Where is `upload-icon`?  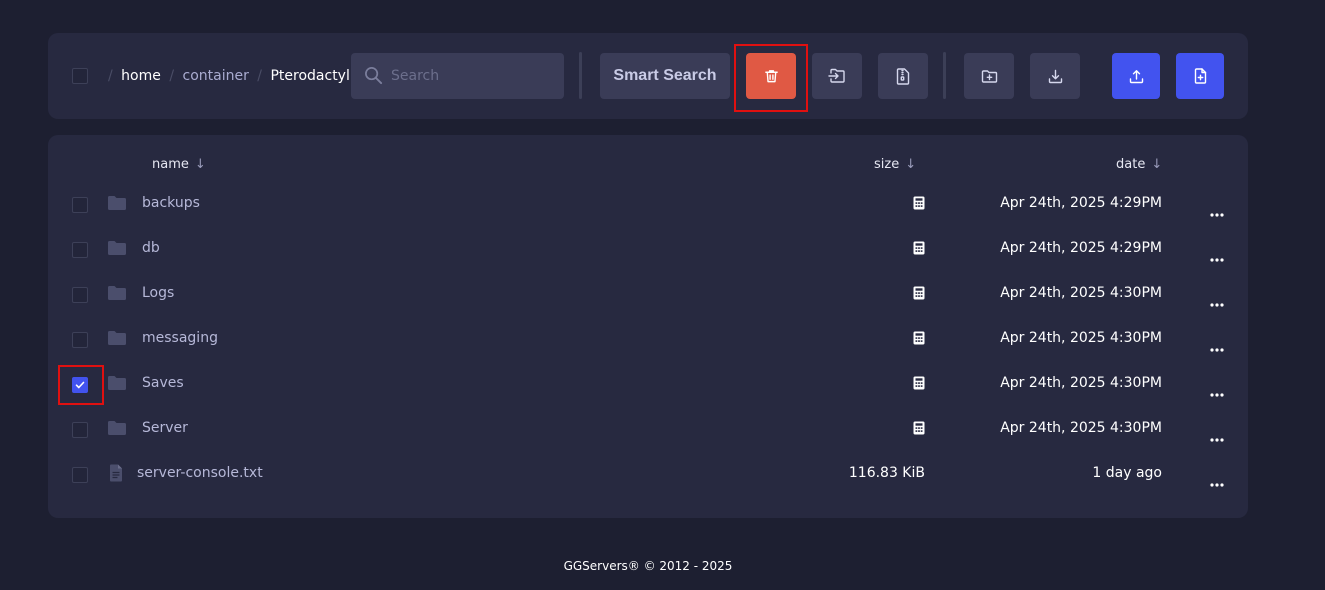
upload-icon is located at coordinates (1136, 76).